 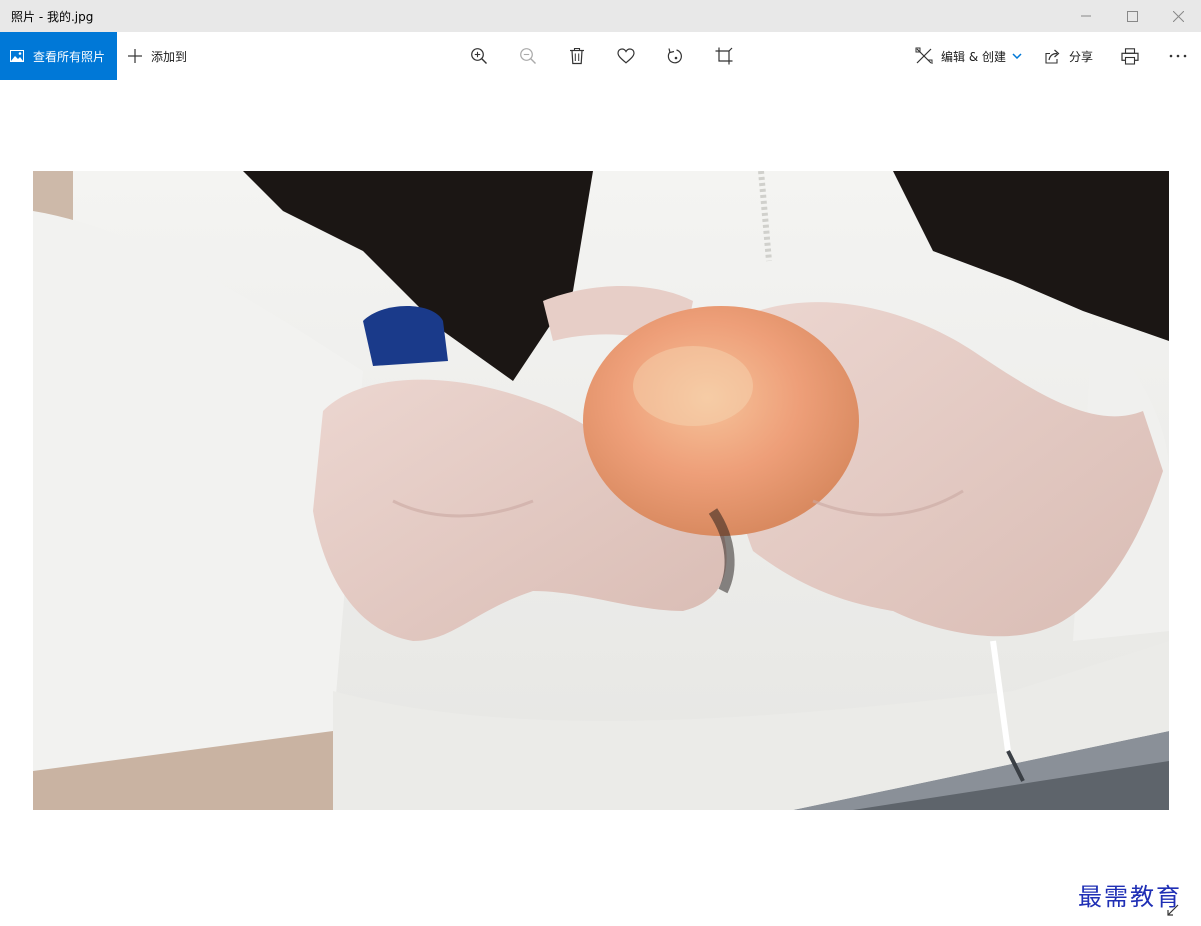 I want to click on print-icon, so click(x=1130, y=56).